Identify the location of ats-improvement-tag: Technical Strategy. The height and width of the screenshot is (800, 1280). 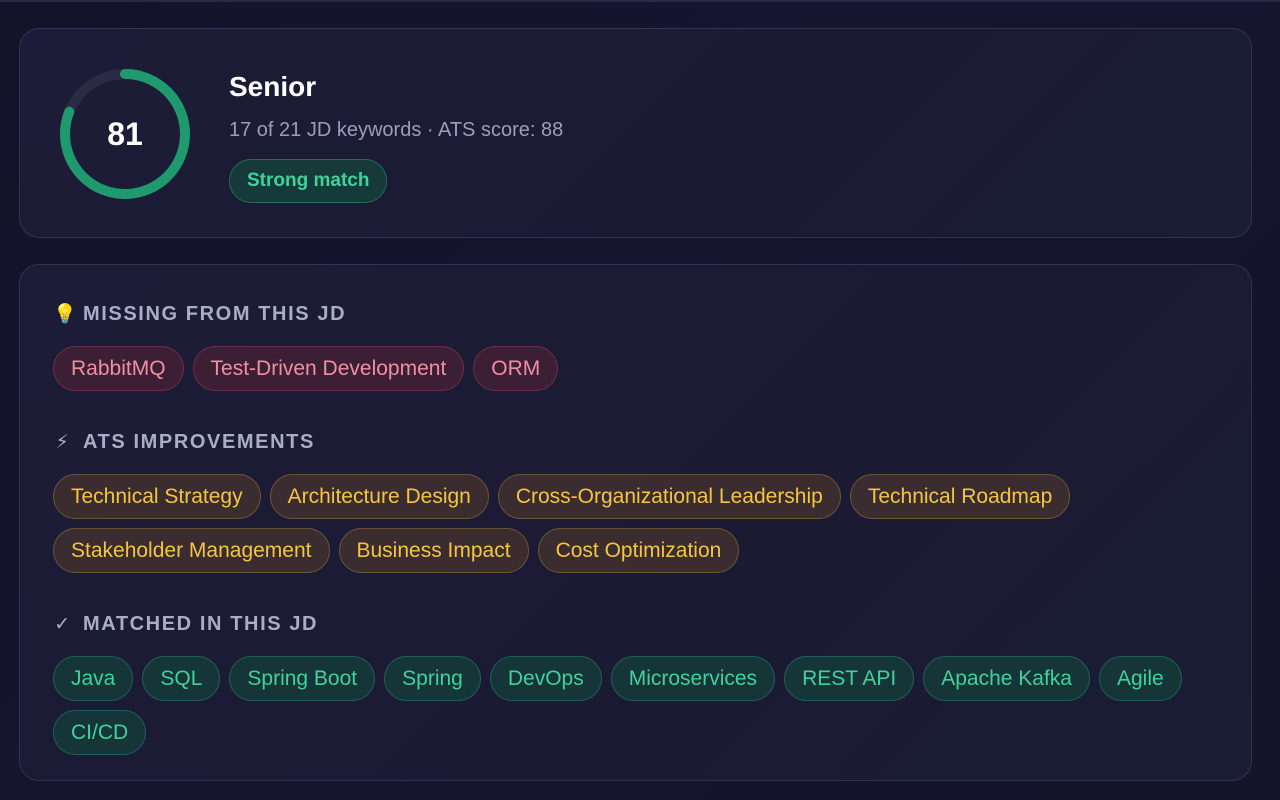
(157, 496).